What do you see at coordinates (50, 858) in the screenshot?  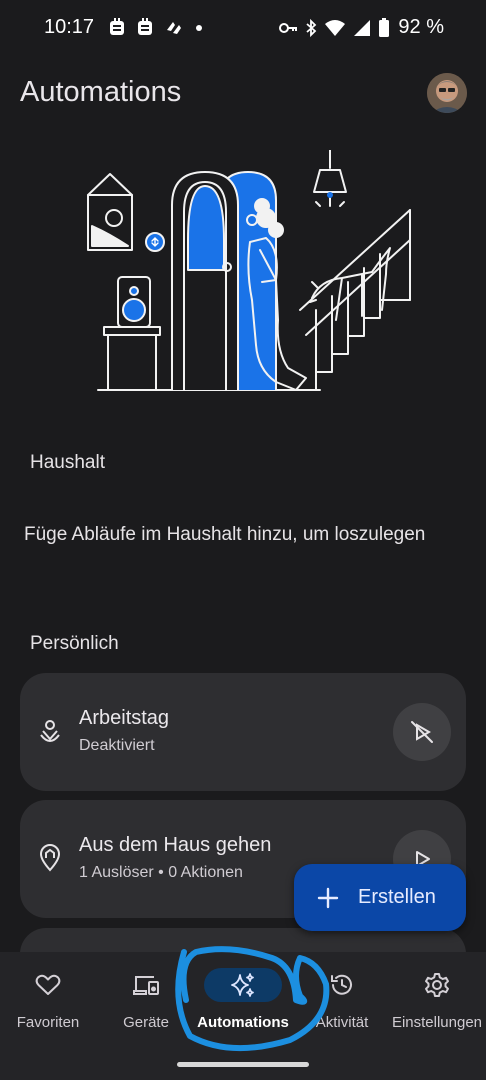 I see `location-home-icon` at bounding box center [50, 858].